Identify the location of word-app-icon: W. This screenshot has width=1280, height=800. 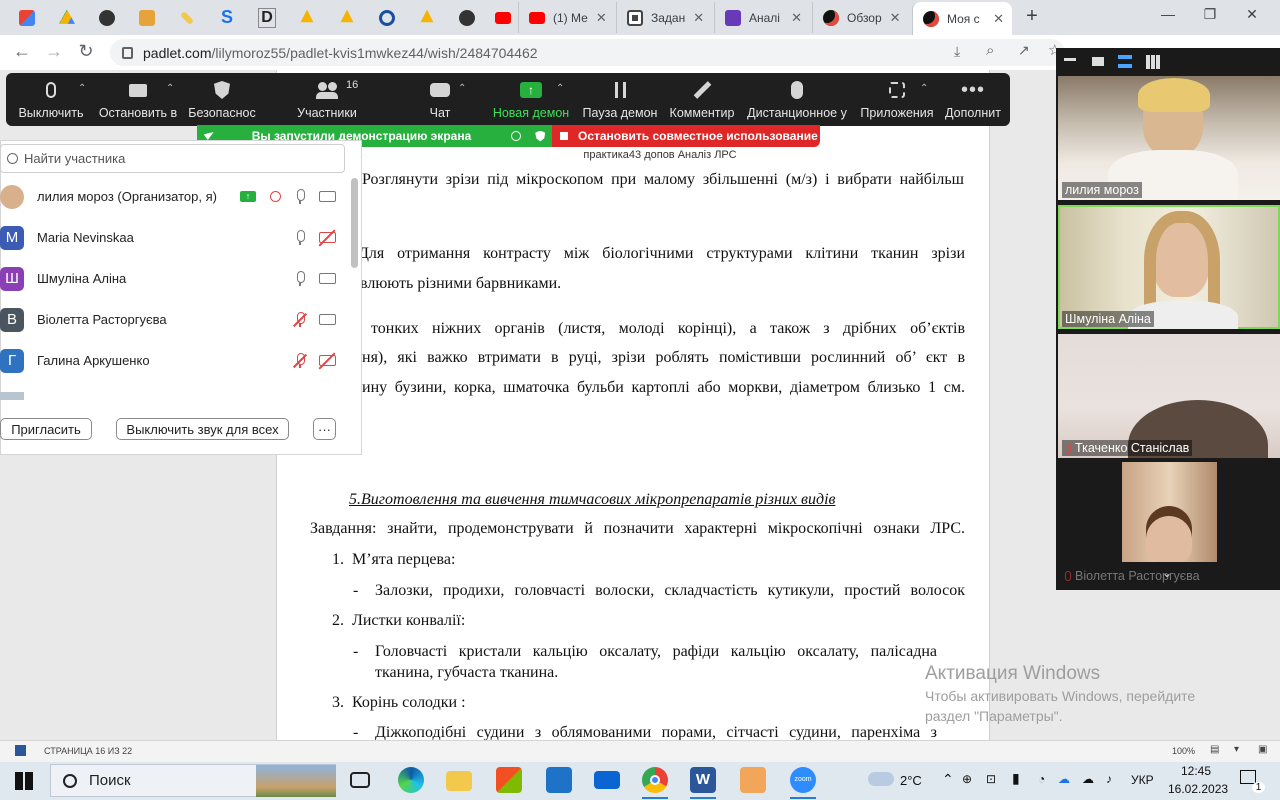
(703, 780).